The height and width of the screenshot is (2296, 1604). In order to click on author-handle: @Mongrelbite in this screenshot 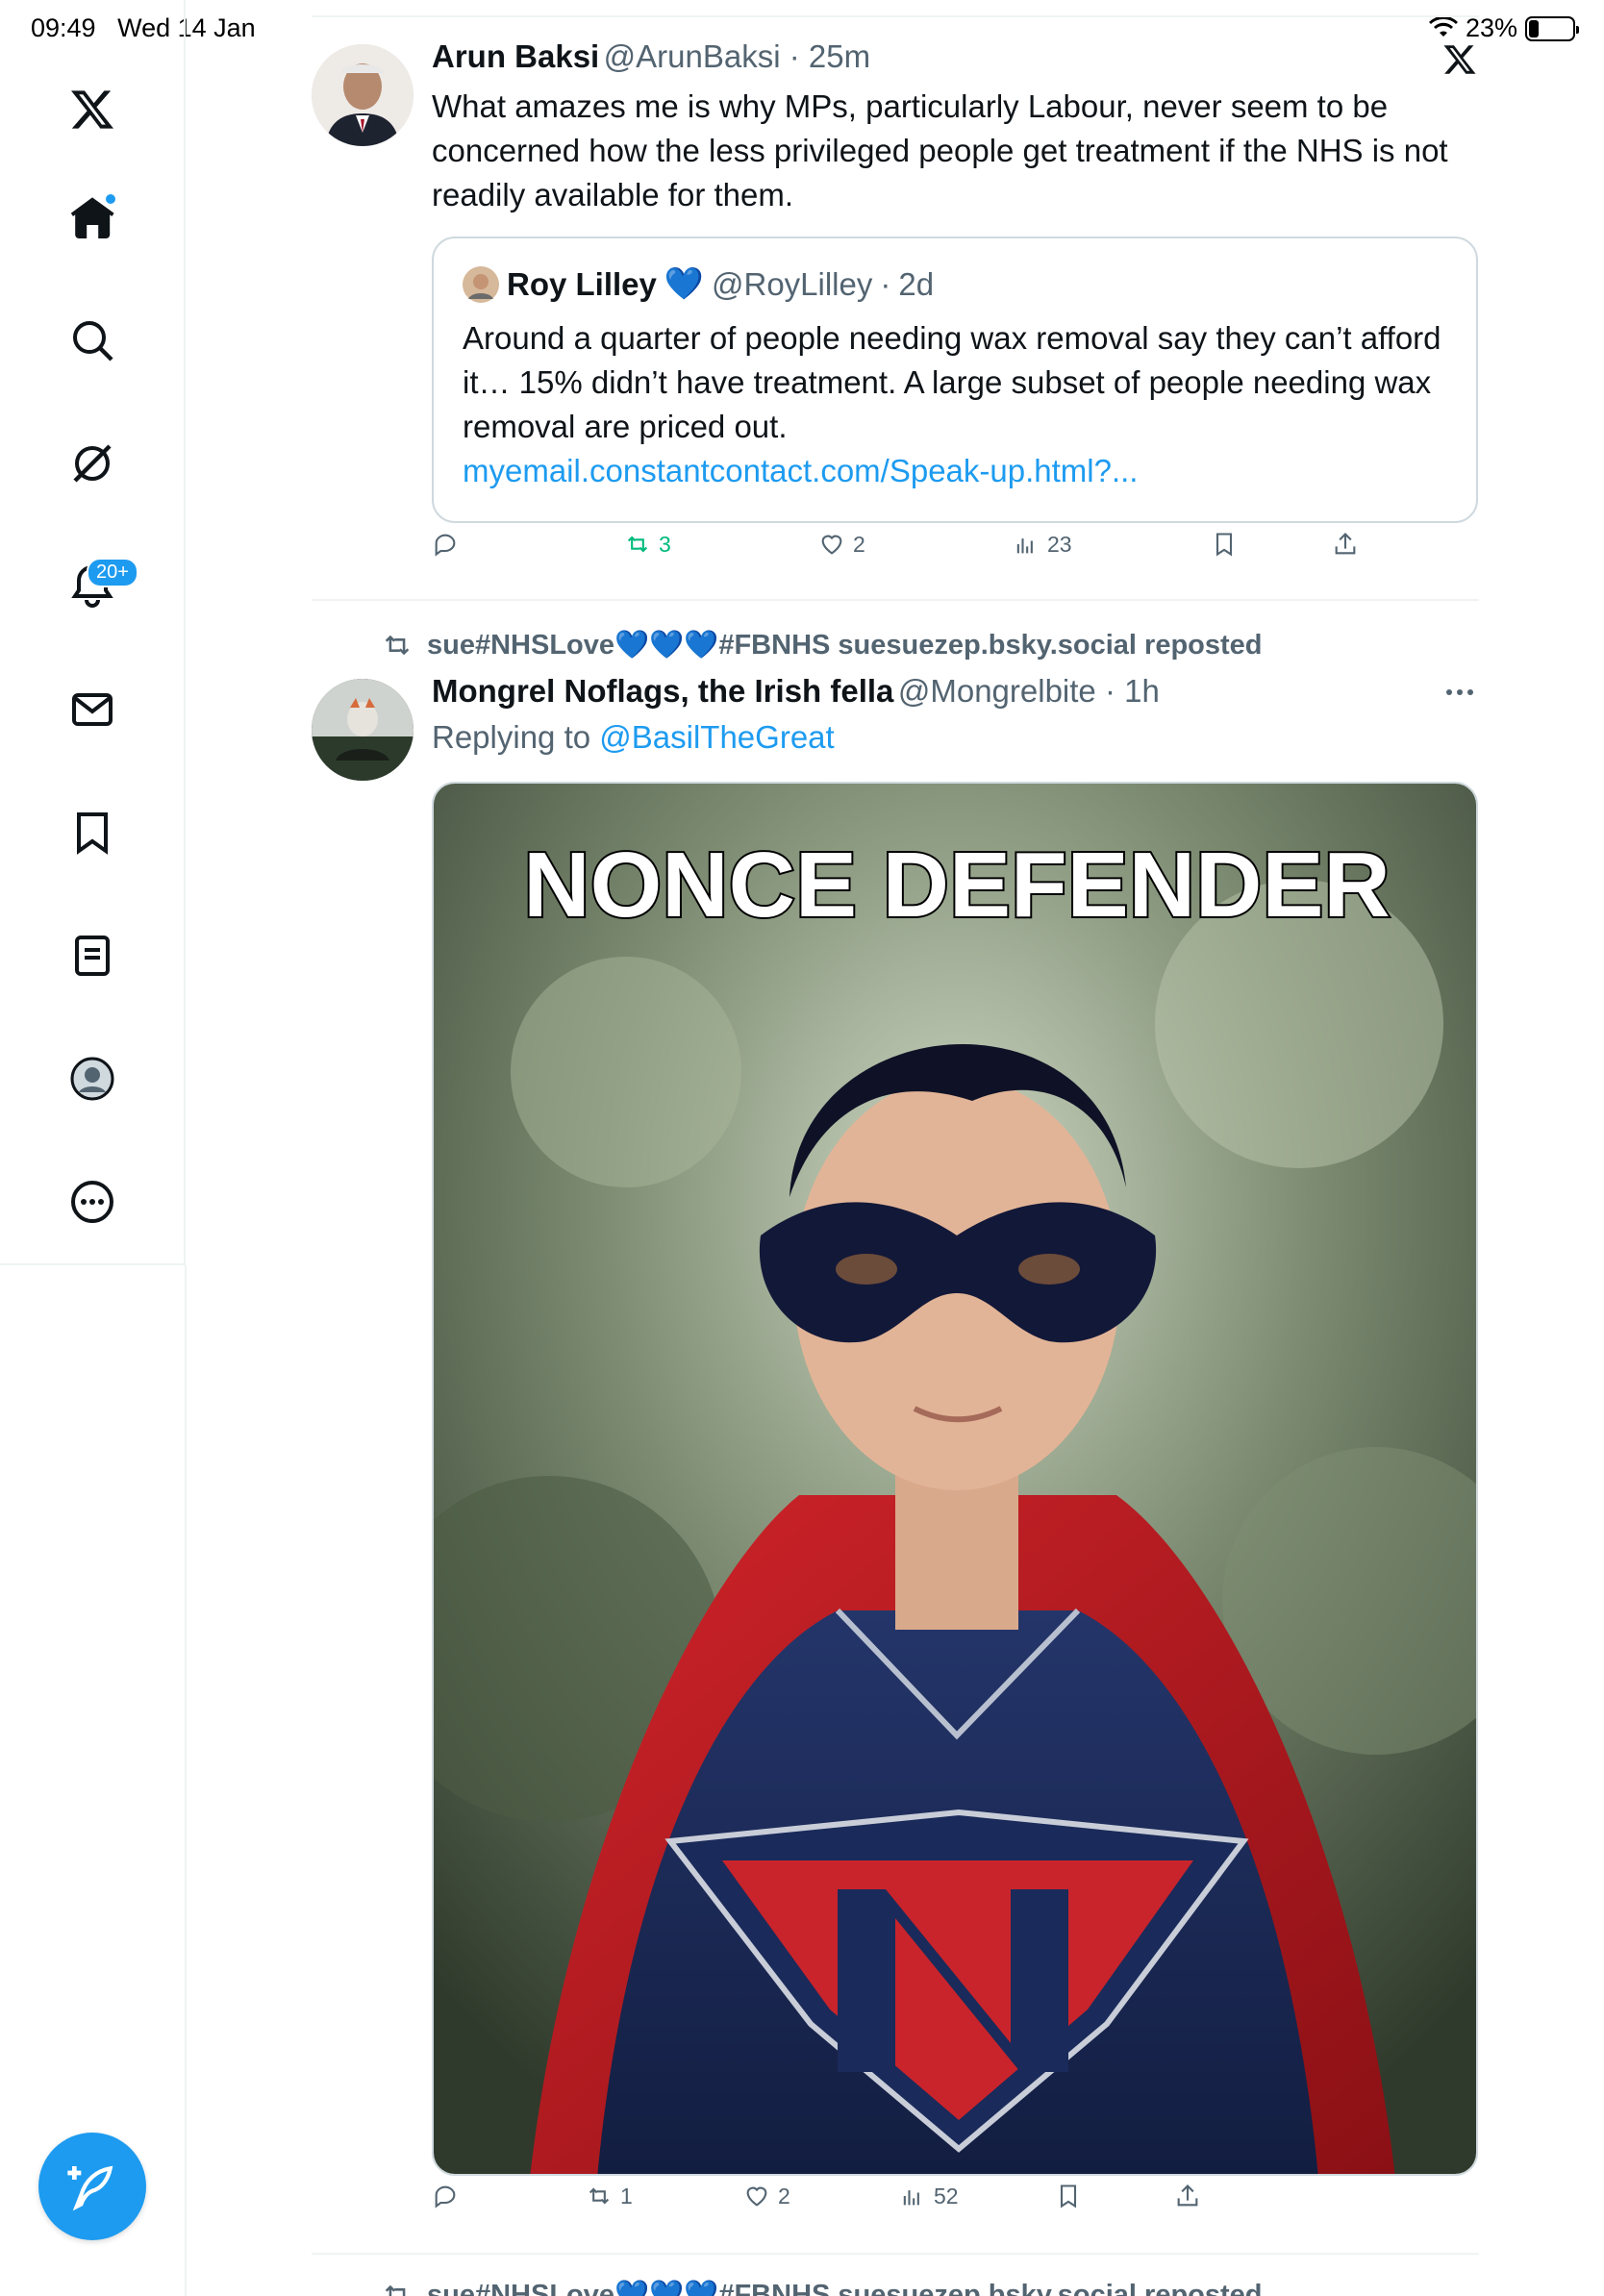, I will do `click(997, 691)`.